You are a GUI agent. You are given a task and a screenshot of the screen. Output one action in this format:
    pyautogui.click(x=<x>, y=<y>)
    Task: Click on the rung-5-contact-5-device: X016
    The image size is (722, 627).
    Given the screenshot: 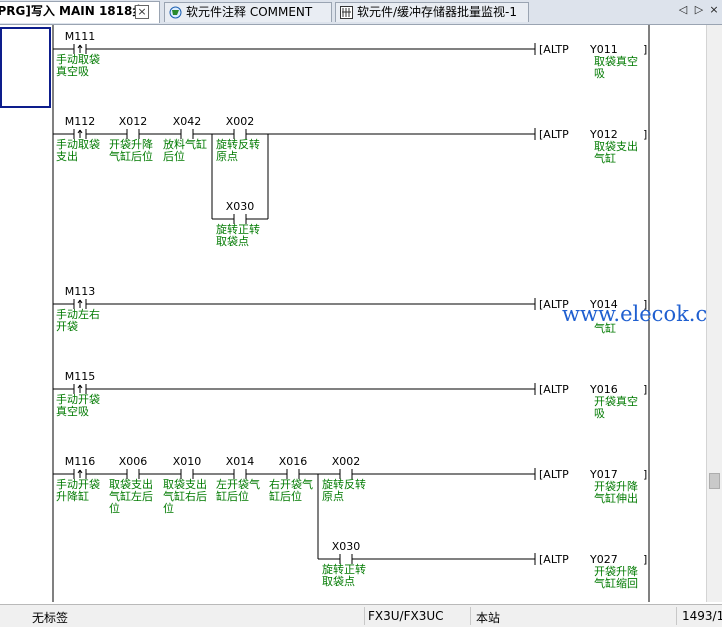 What is the action you would take?
    pyautogui.click(x=293, y=461)
    